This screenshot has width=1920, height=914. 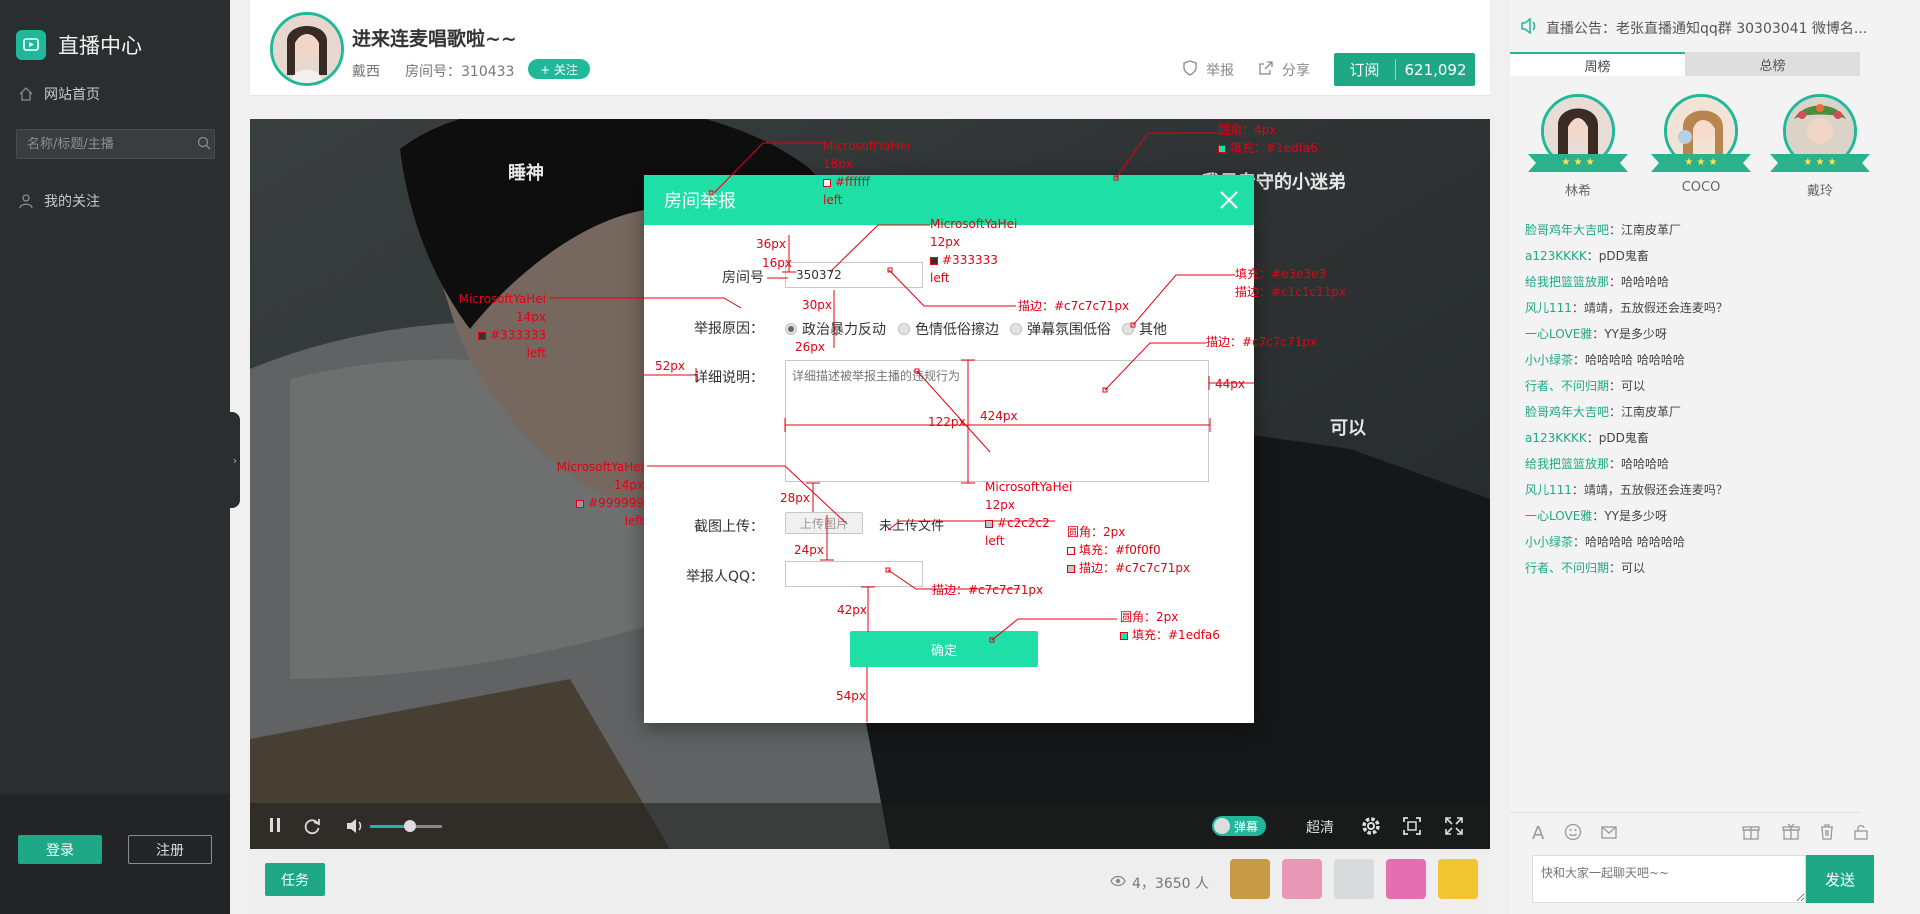 What do you see at coordinates (824, 523) in the screenshot?
I see `upload-button: 上传图片` at bounding box center [824, 523].